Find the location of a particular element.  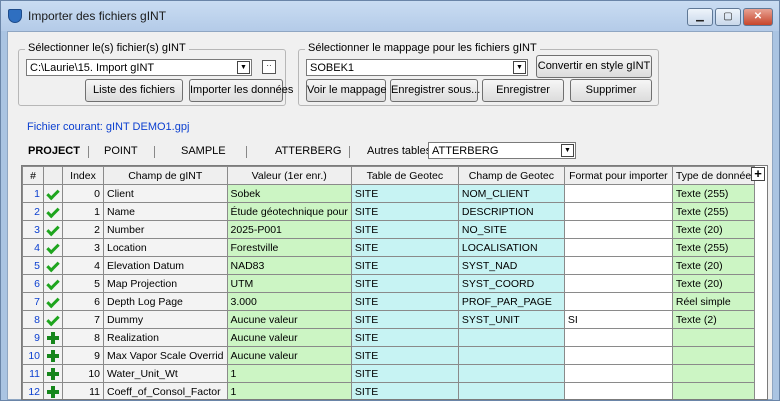

add-column-button: + is located at coordinates (758, 174).